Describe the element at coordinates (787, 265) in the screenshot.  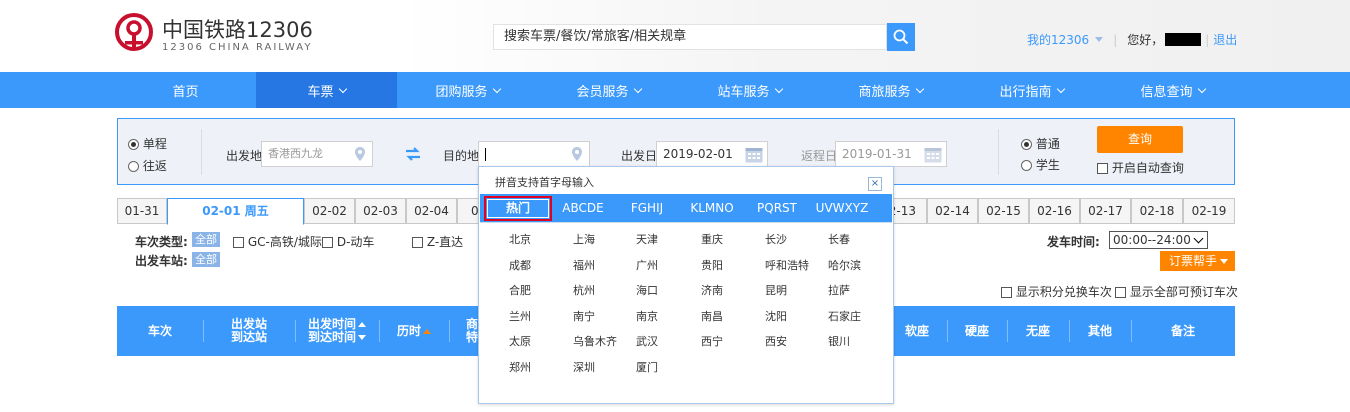
I see `city-option: 呼和浩特` at that location.